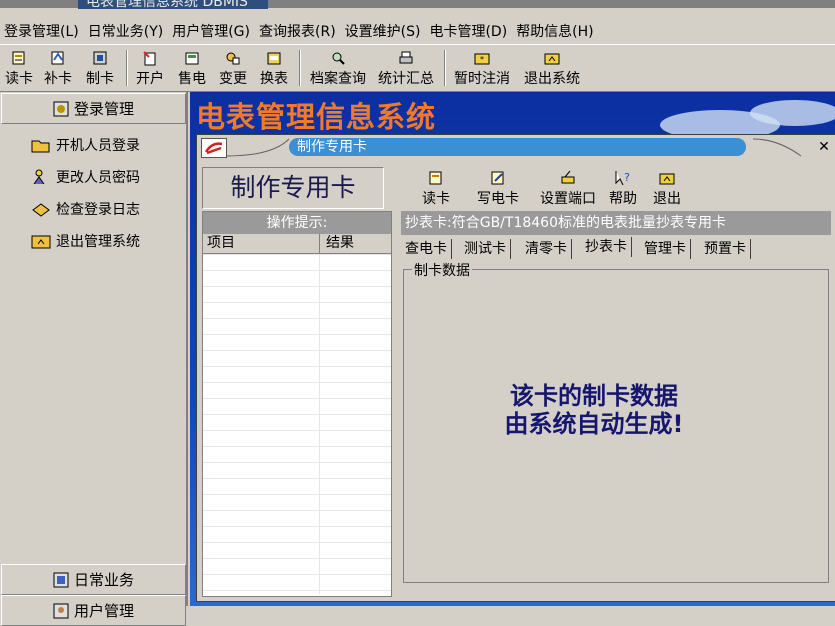 Image resolution: width=835 pixels, height=626 pixels. Describe the element at coordinates (100, 79) in the screenshot. I see `make-card-label: 制卡` at that location.